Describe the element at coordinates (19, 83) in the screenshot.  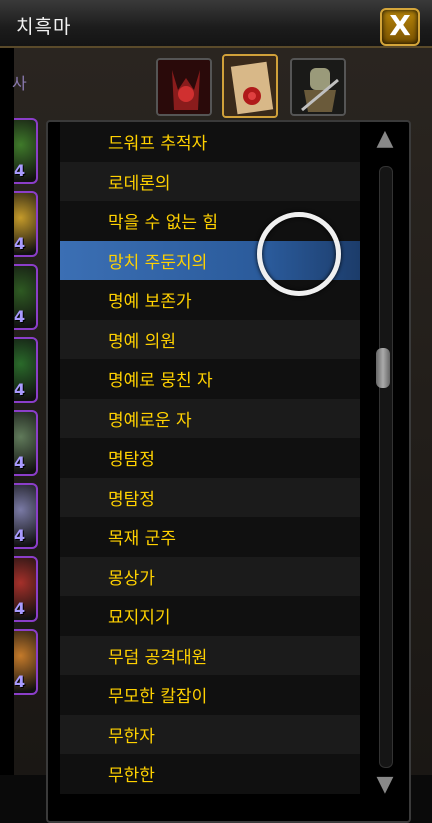
I see `partial-label: 사` at that location.